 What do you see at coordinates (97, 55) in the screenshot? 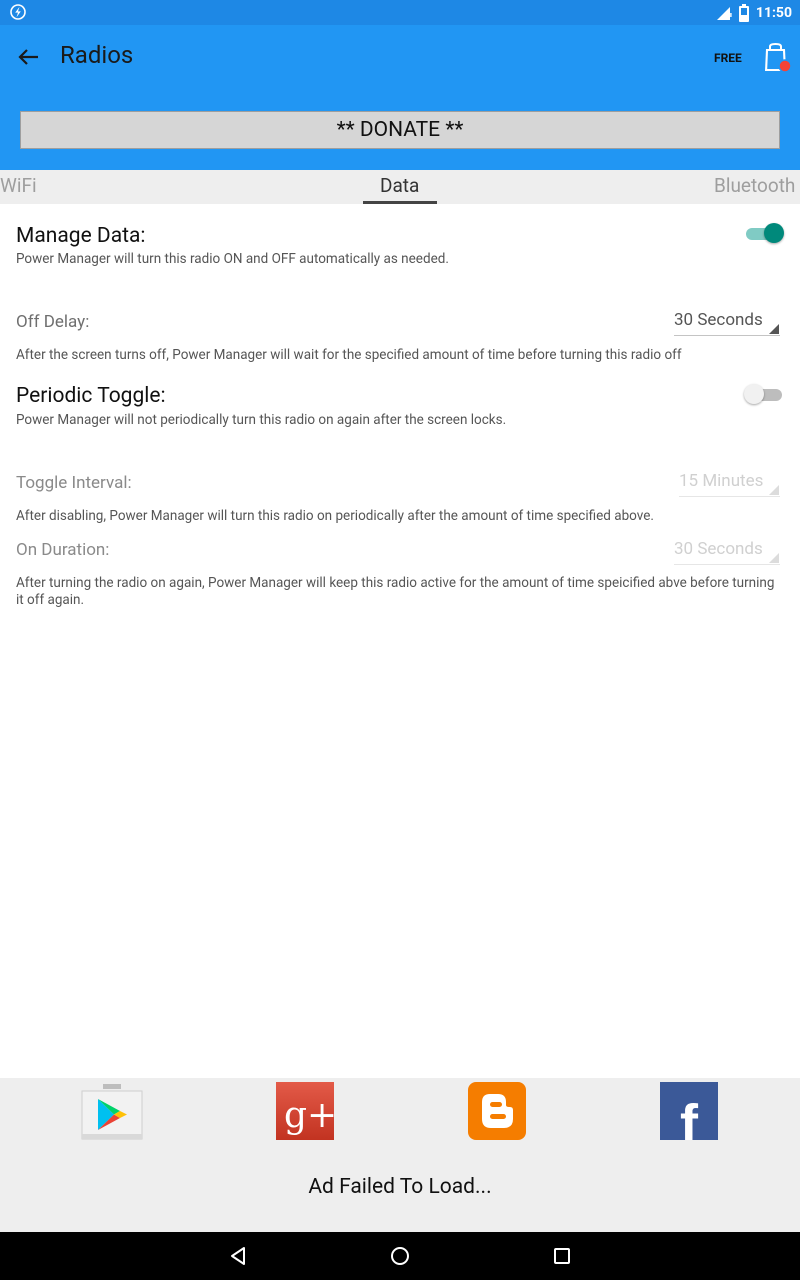
I see `page-title: Radios` at bounding box center [97, 55].